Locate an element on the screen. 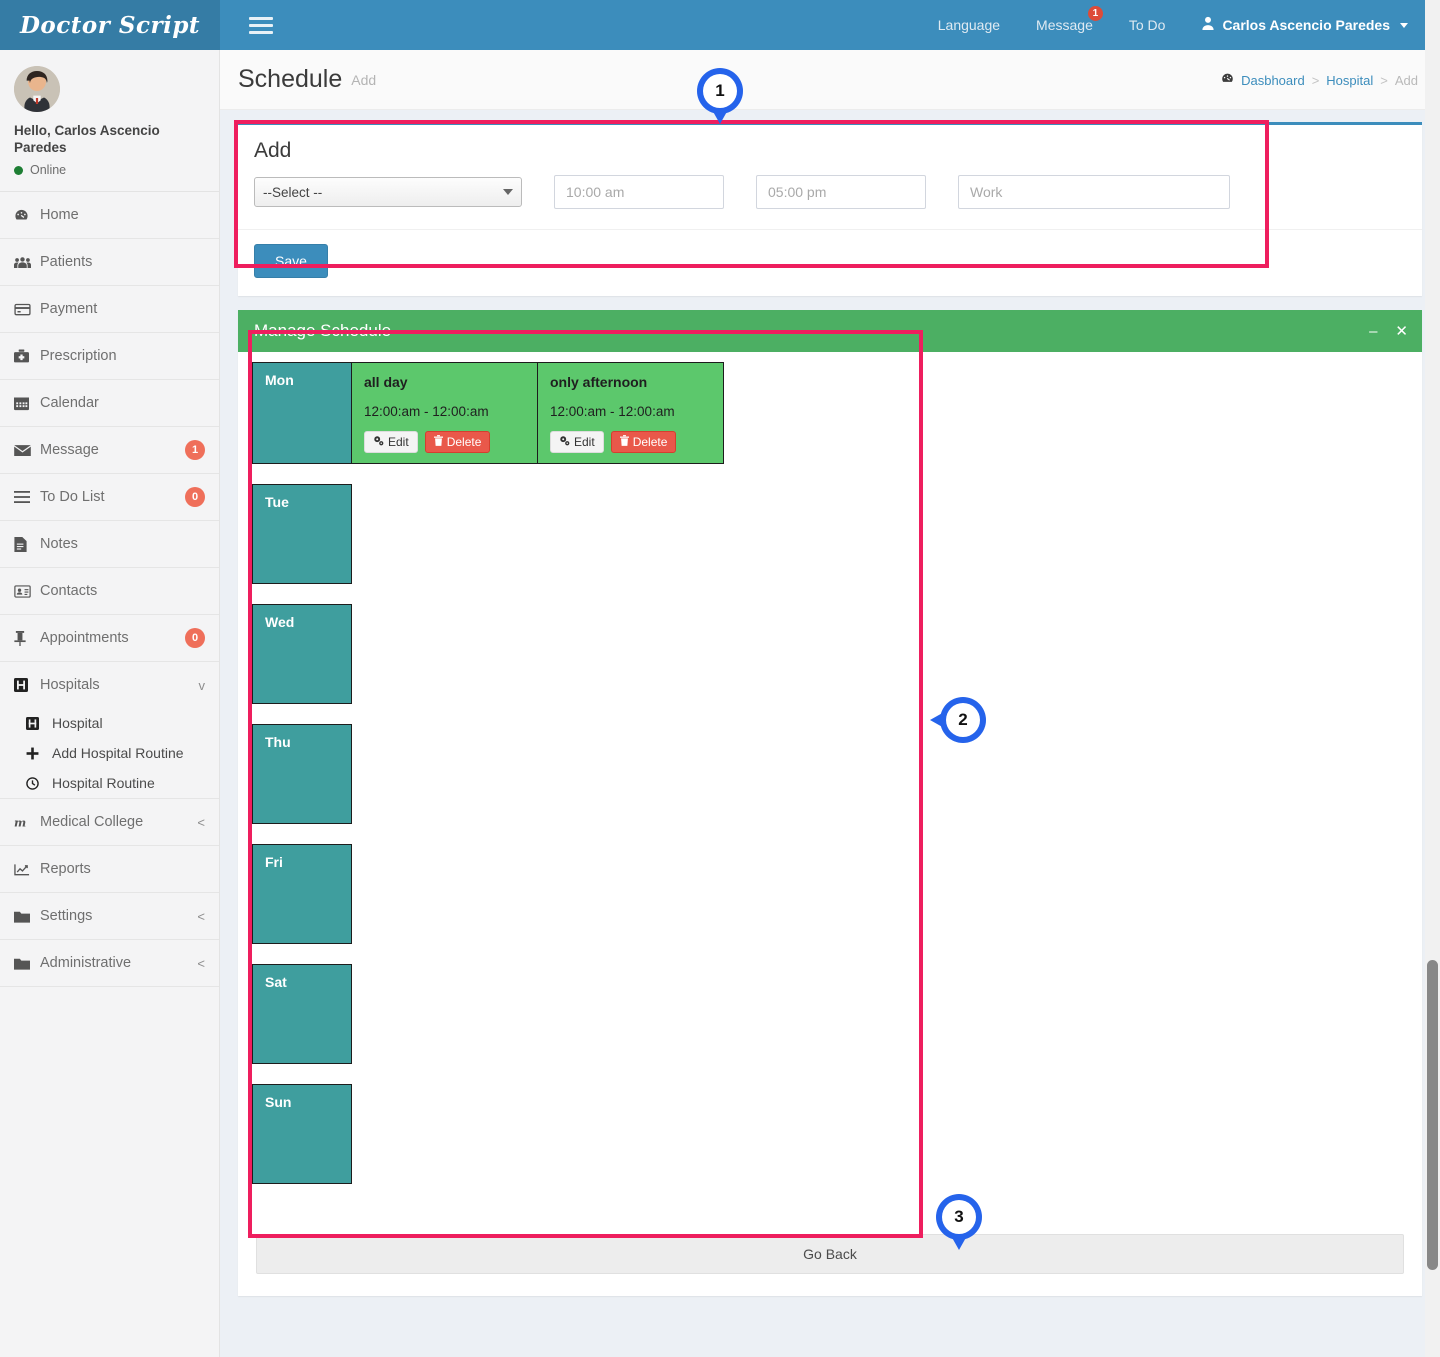  hospital-icon is located at coordinates (39, 723).